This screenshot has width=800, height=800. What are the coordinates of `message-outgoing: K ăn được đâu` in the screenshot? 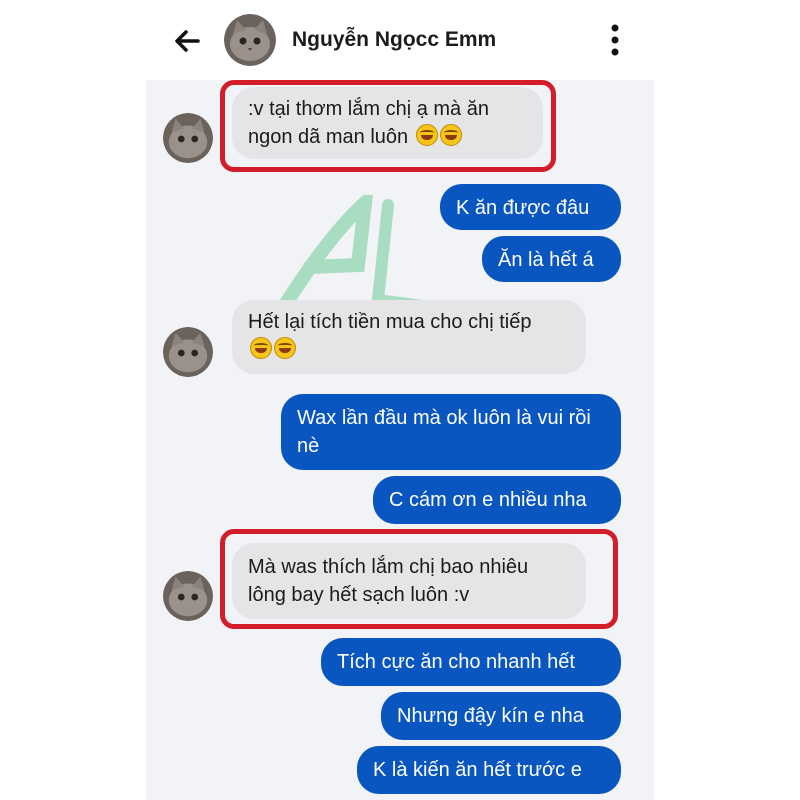 It's located at (530, 207).